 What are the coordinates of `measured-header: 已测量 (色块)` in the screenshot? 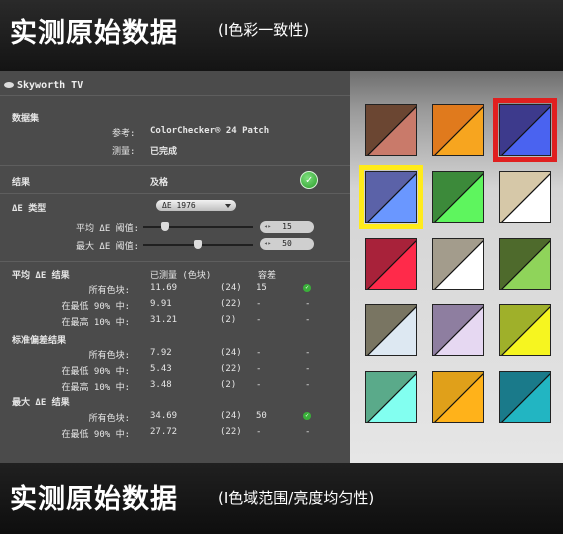 It's located at (181, 276).